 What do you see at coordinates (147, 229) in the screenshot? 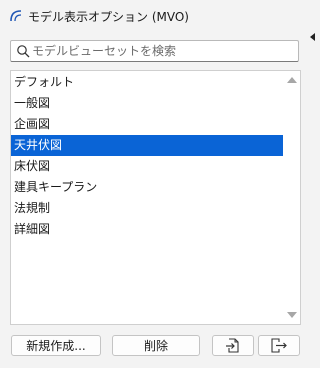
I see `list-item: 詳細図` at bounding box center [147, 229].